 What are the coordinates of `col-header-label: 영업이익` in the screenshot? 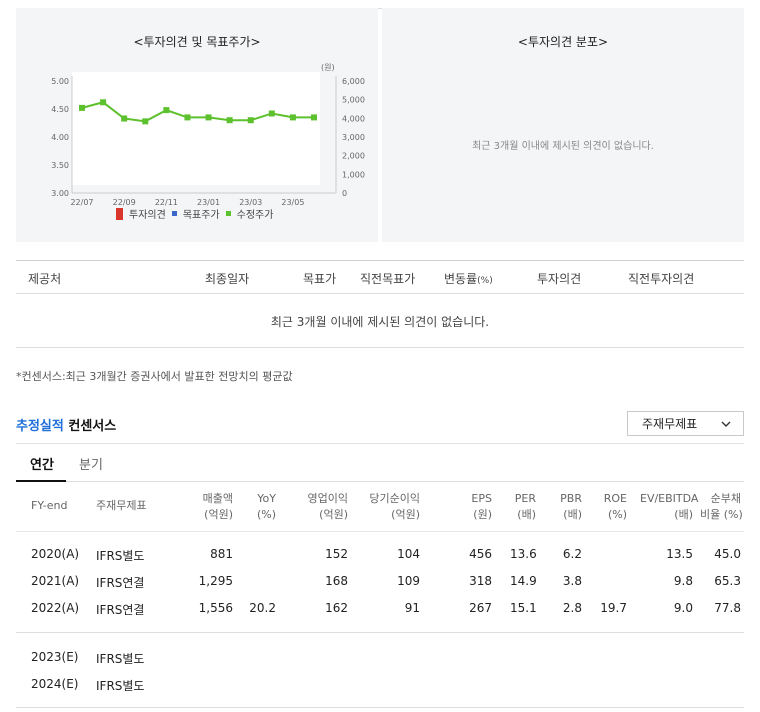 It's located at (327, 498).